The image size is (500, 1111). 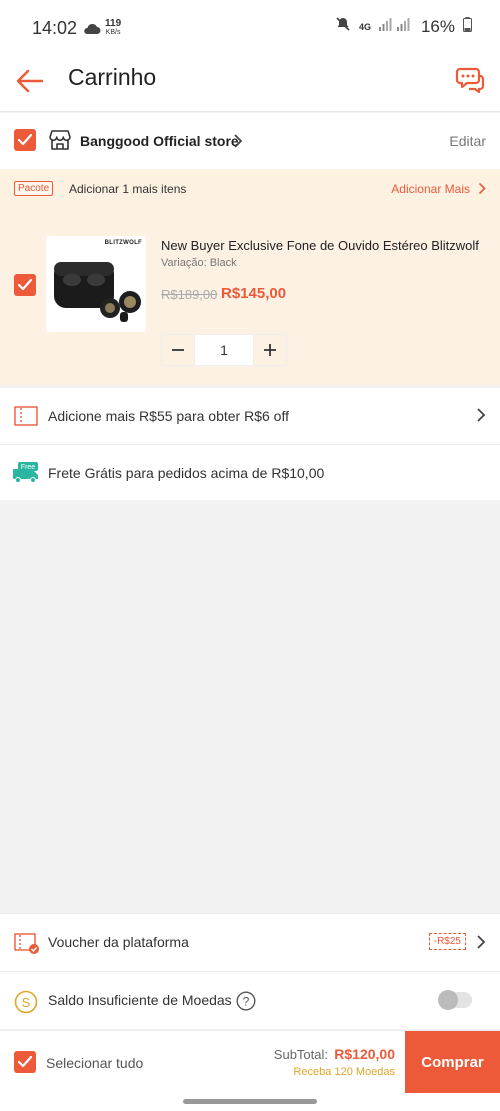 I want to click on original-price: R$189,00, so click(x=189, y=294).